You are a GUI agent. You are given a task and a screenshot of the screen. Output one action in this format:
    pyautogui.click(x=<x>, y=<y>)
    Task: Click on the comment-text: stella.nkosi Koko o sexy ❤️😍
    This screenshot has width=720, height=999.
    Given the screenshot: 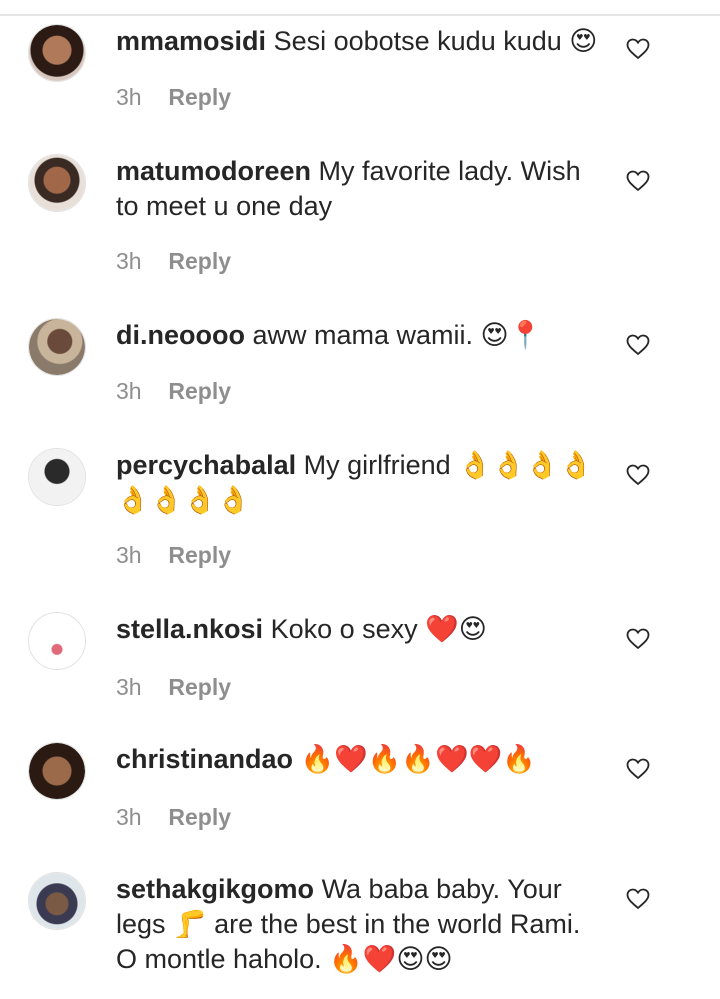 What is the action you would take?
    pyautogui.click(x=361, y=629)
    